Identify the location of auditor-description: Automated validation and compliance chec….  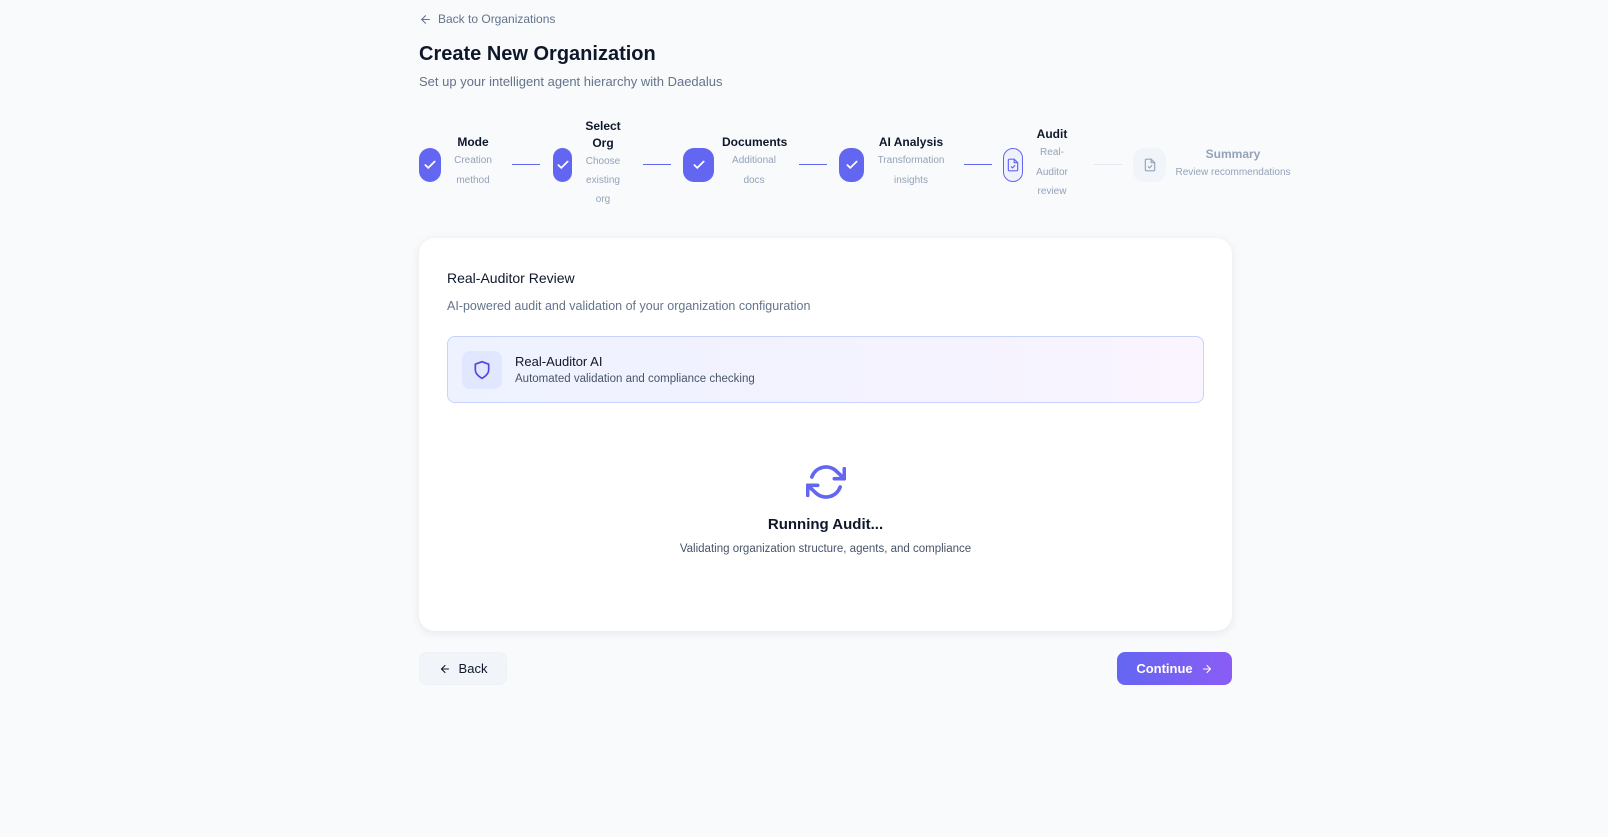
(635, 379).